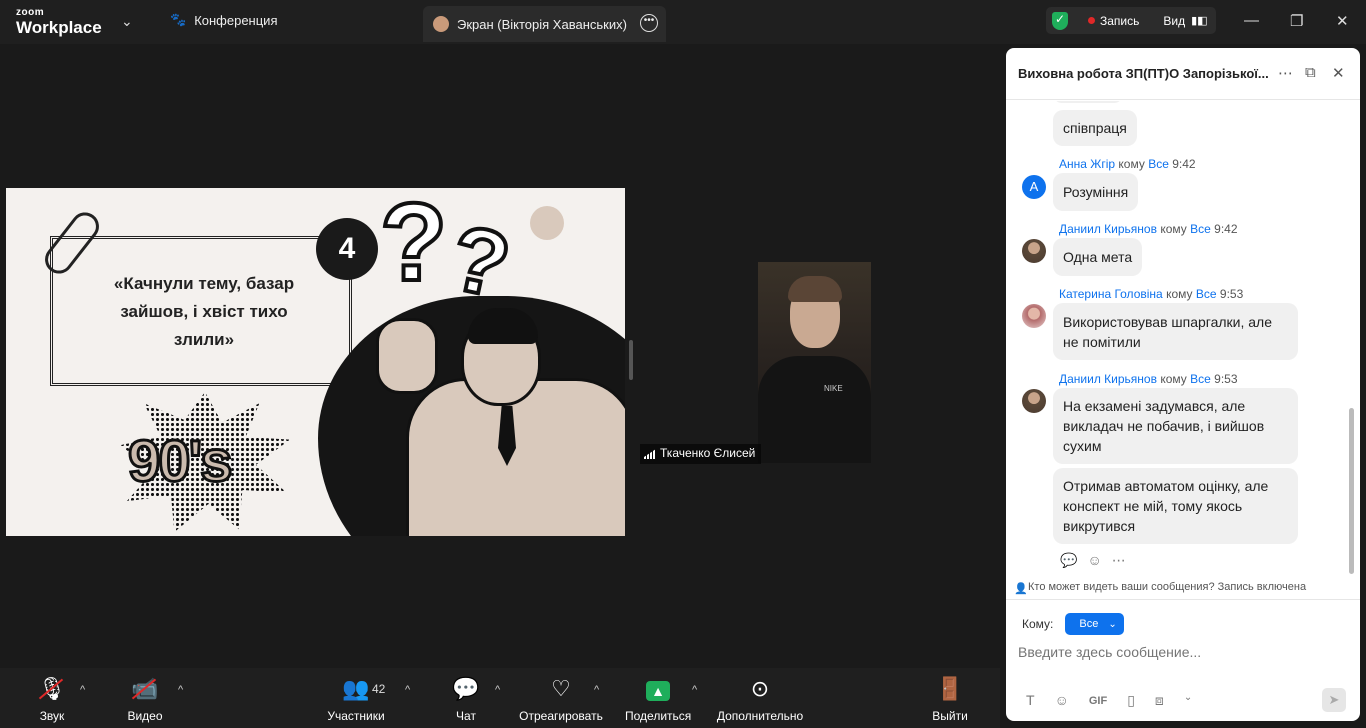 The width and height of the screenshot is (1366, 728). What do you see at coordinates (658, 689) in the screenshot?
I see `share-screen-icon: ▲` at bounding box center [658, 689].